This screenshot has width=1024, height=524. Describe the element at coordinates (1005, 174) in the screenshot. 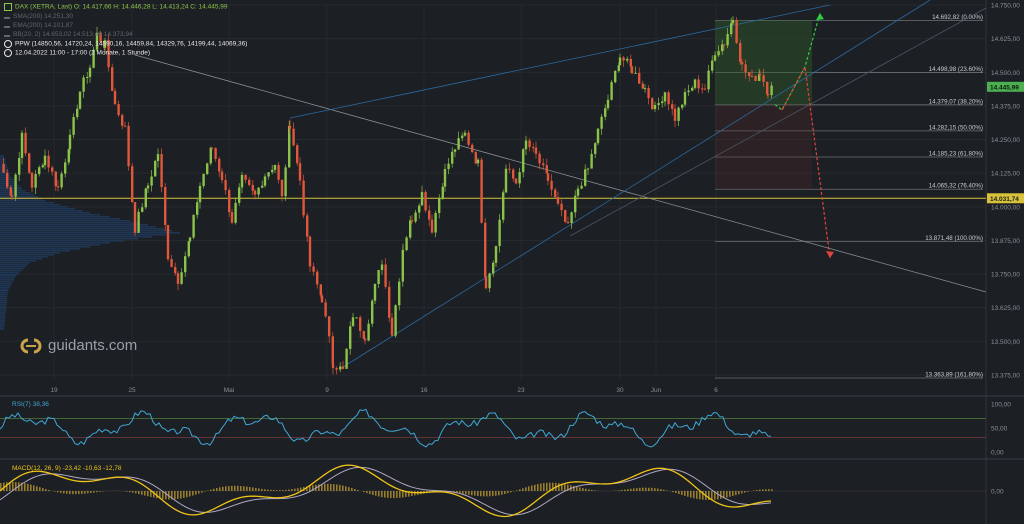

I see `price-tick-label: 14.125,00` at that location.